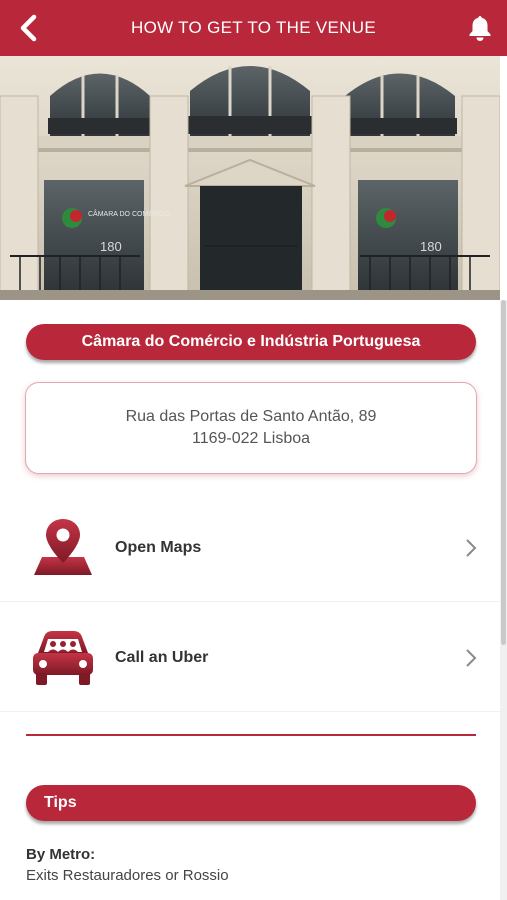  I want to click on tips-title: Tips, so click(60, 802).